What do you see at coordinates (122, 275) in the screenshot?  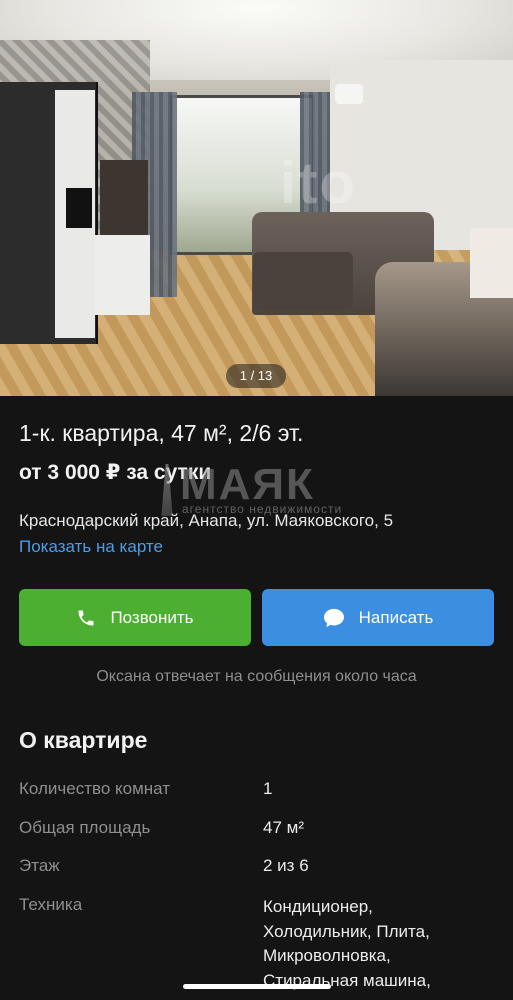 I see `photo-tv-stand` at bounding box center [122, 275].